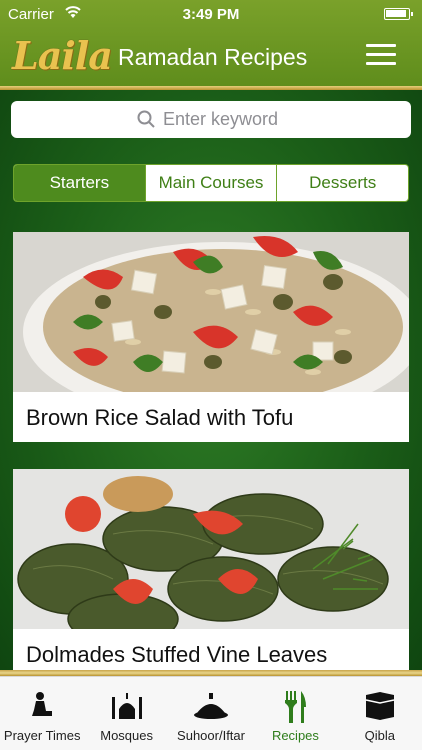 The width and height of the screenshot is (422, 750). What do you see at coordinates (126, 735) in the screenshot?
I see `tab-label: Mosques` at bounding box center [126, 735].